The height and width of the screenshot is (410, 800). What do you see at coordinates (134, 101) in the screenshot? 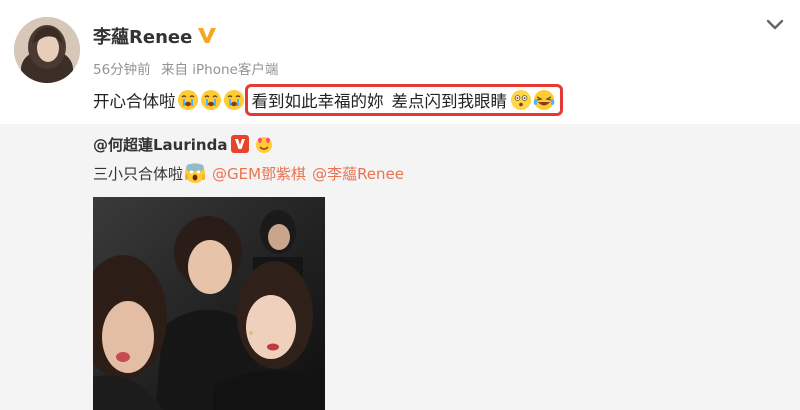
I see `post-text-start: 开心合体啦` at bounding box center [134, 101].